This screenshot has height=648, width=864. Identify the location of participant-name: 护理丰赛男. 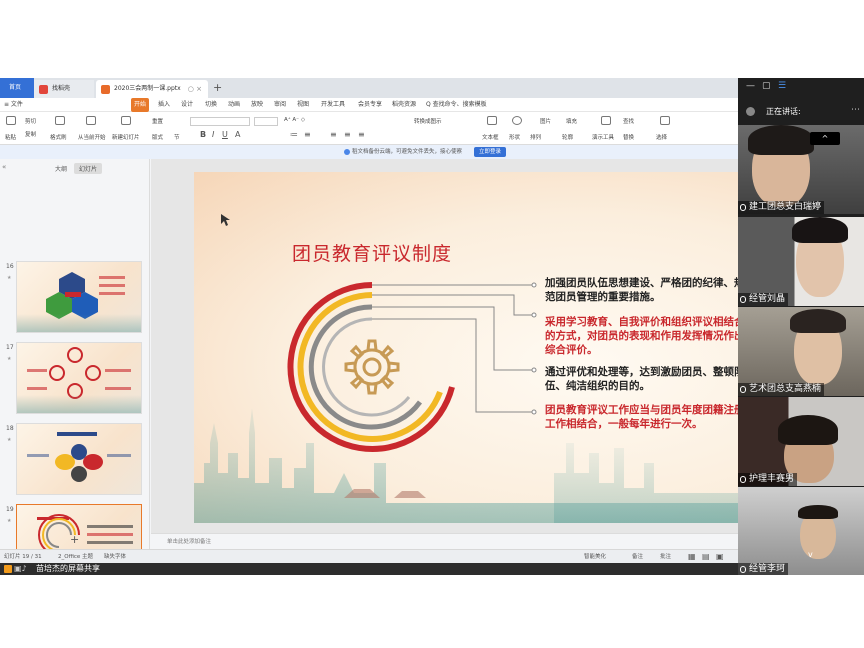
(768, 479).